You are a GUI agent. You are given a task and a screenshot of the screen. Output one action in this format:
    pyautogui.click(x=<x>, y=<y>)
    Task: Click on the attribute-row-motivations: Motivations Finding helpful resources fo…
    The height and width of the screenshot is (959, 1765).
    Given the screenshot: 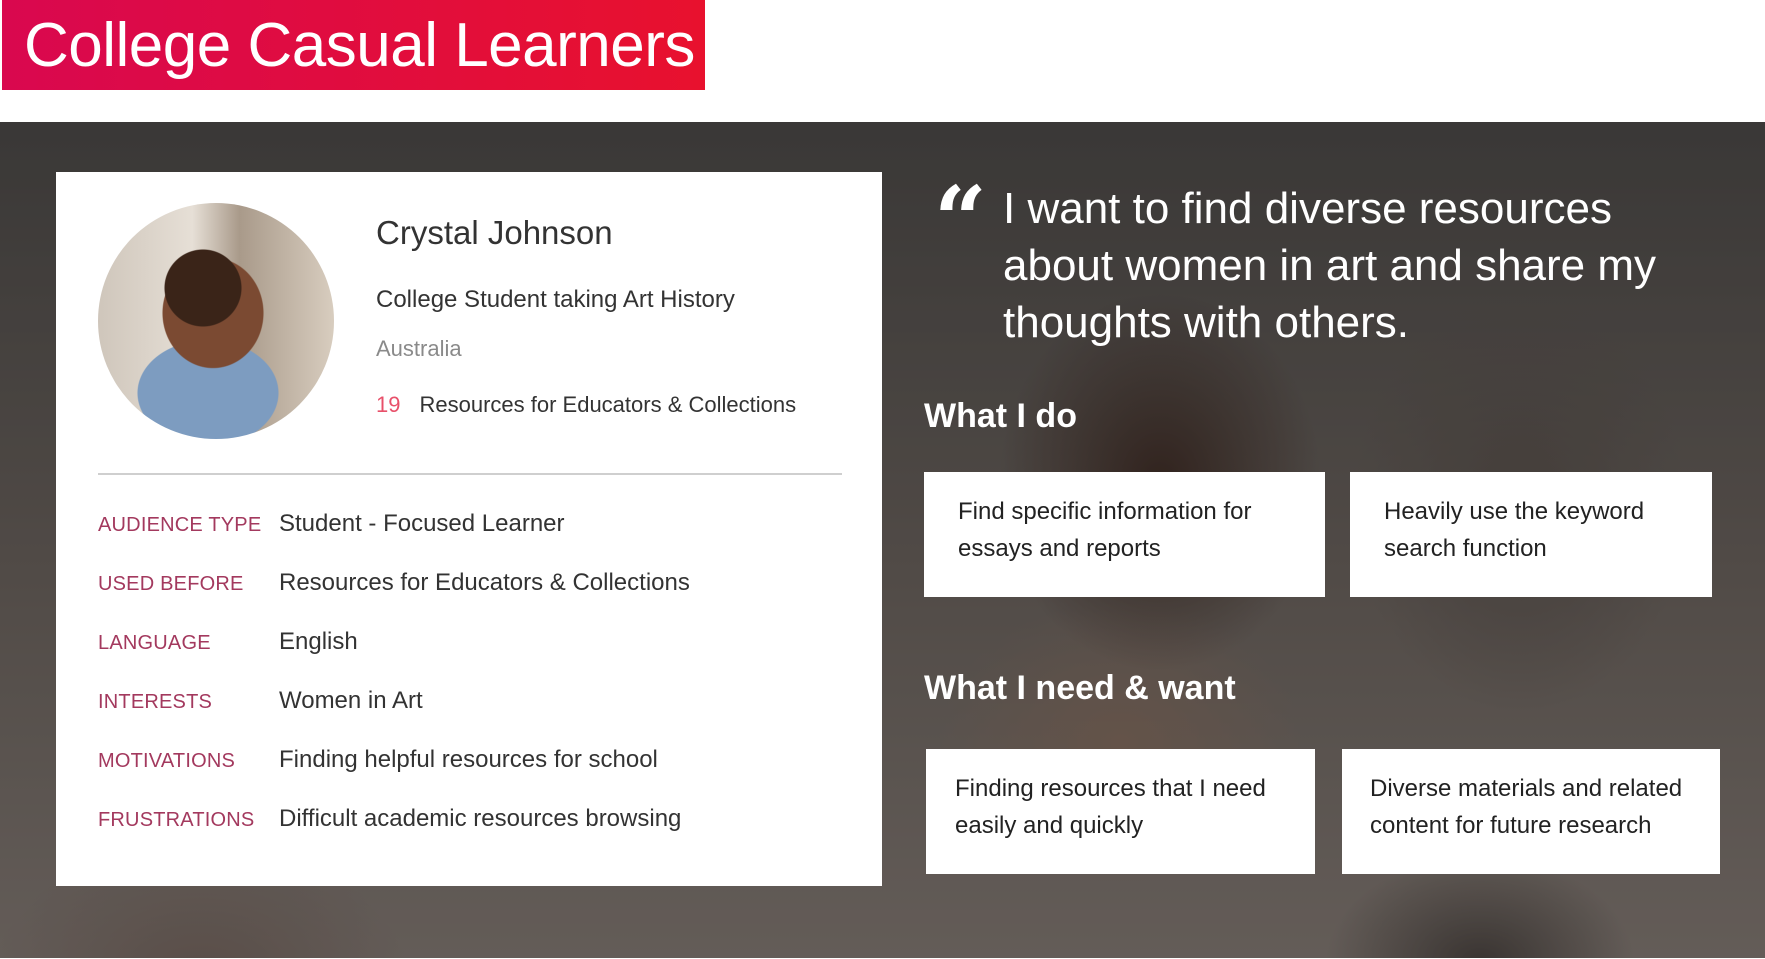 What is the action you would take?
    pyautogui.click(x=378, y=760)
    